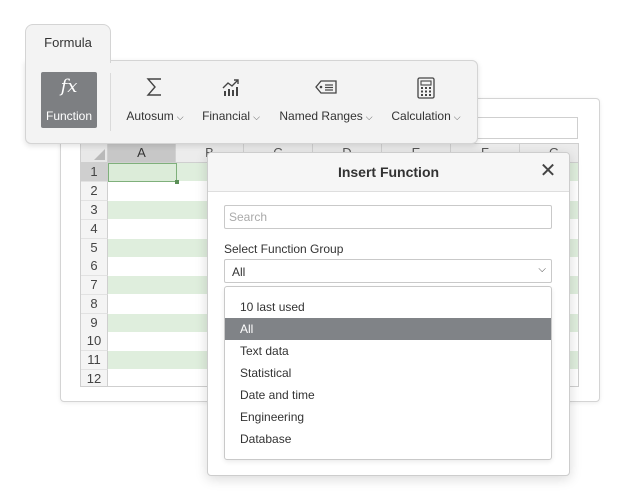  Describe the element at coordinates (150, 116) in the screenshot. I see `autosum-label: Autosum` at that location.